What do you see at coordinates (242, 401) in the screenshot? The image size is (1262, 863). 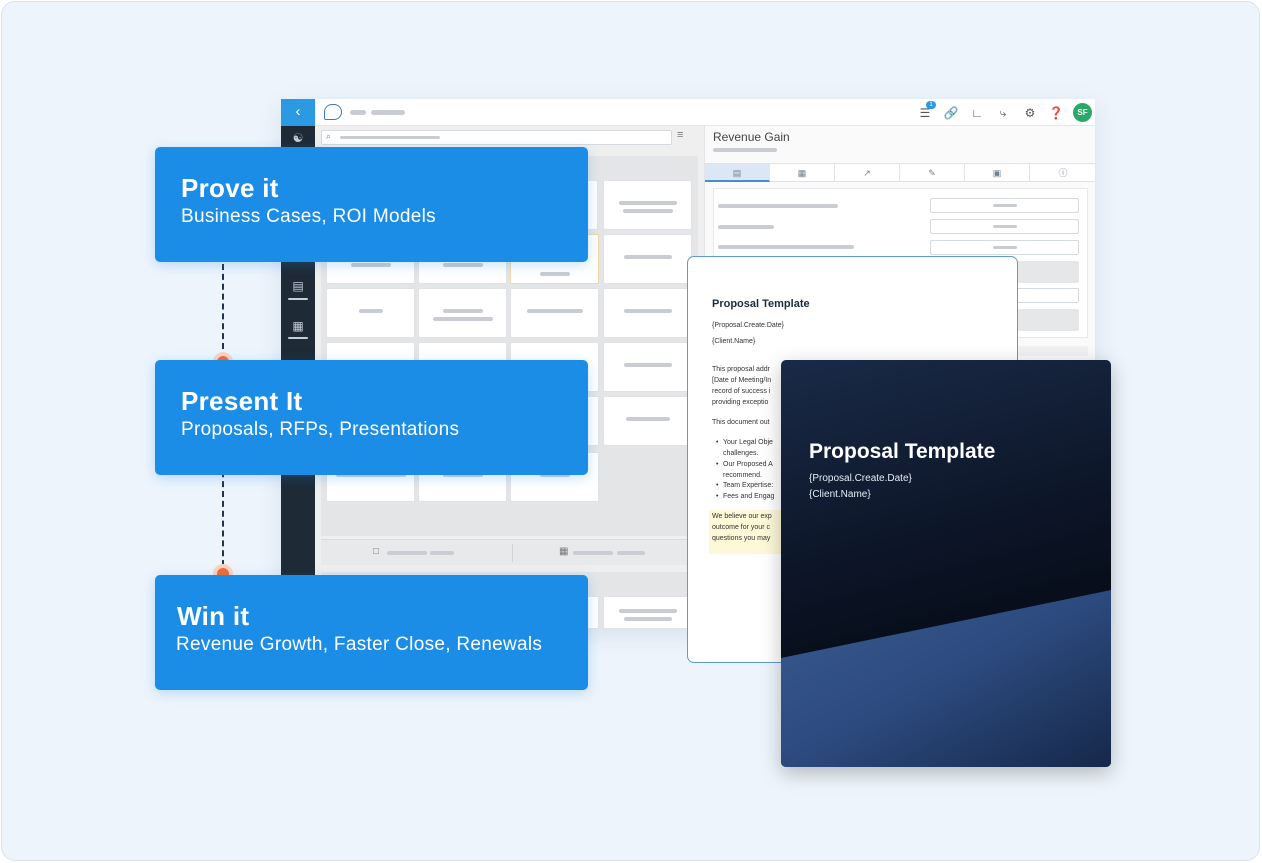 I see `card-title: Present It` at bounding box center [242, 401].